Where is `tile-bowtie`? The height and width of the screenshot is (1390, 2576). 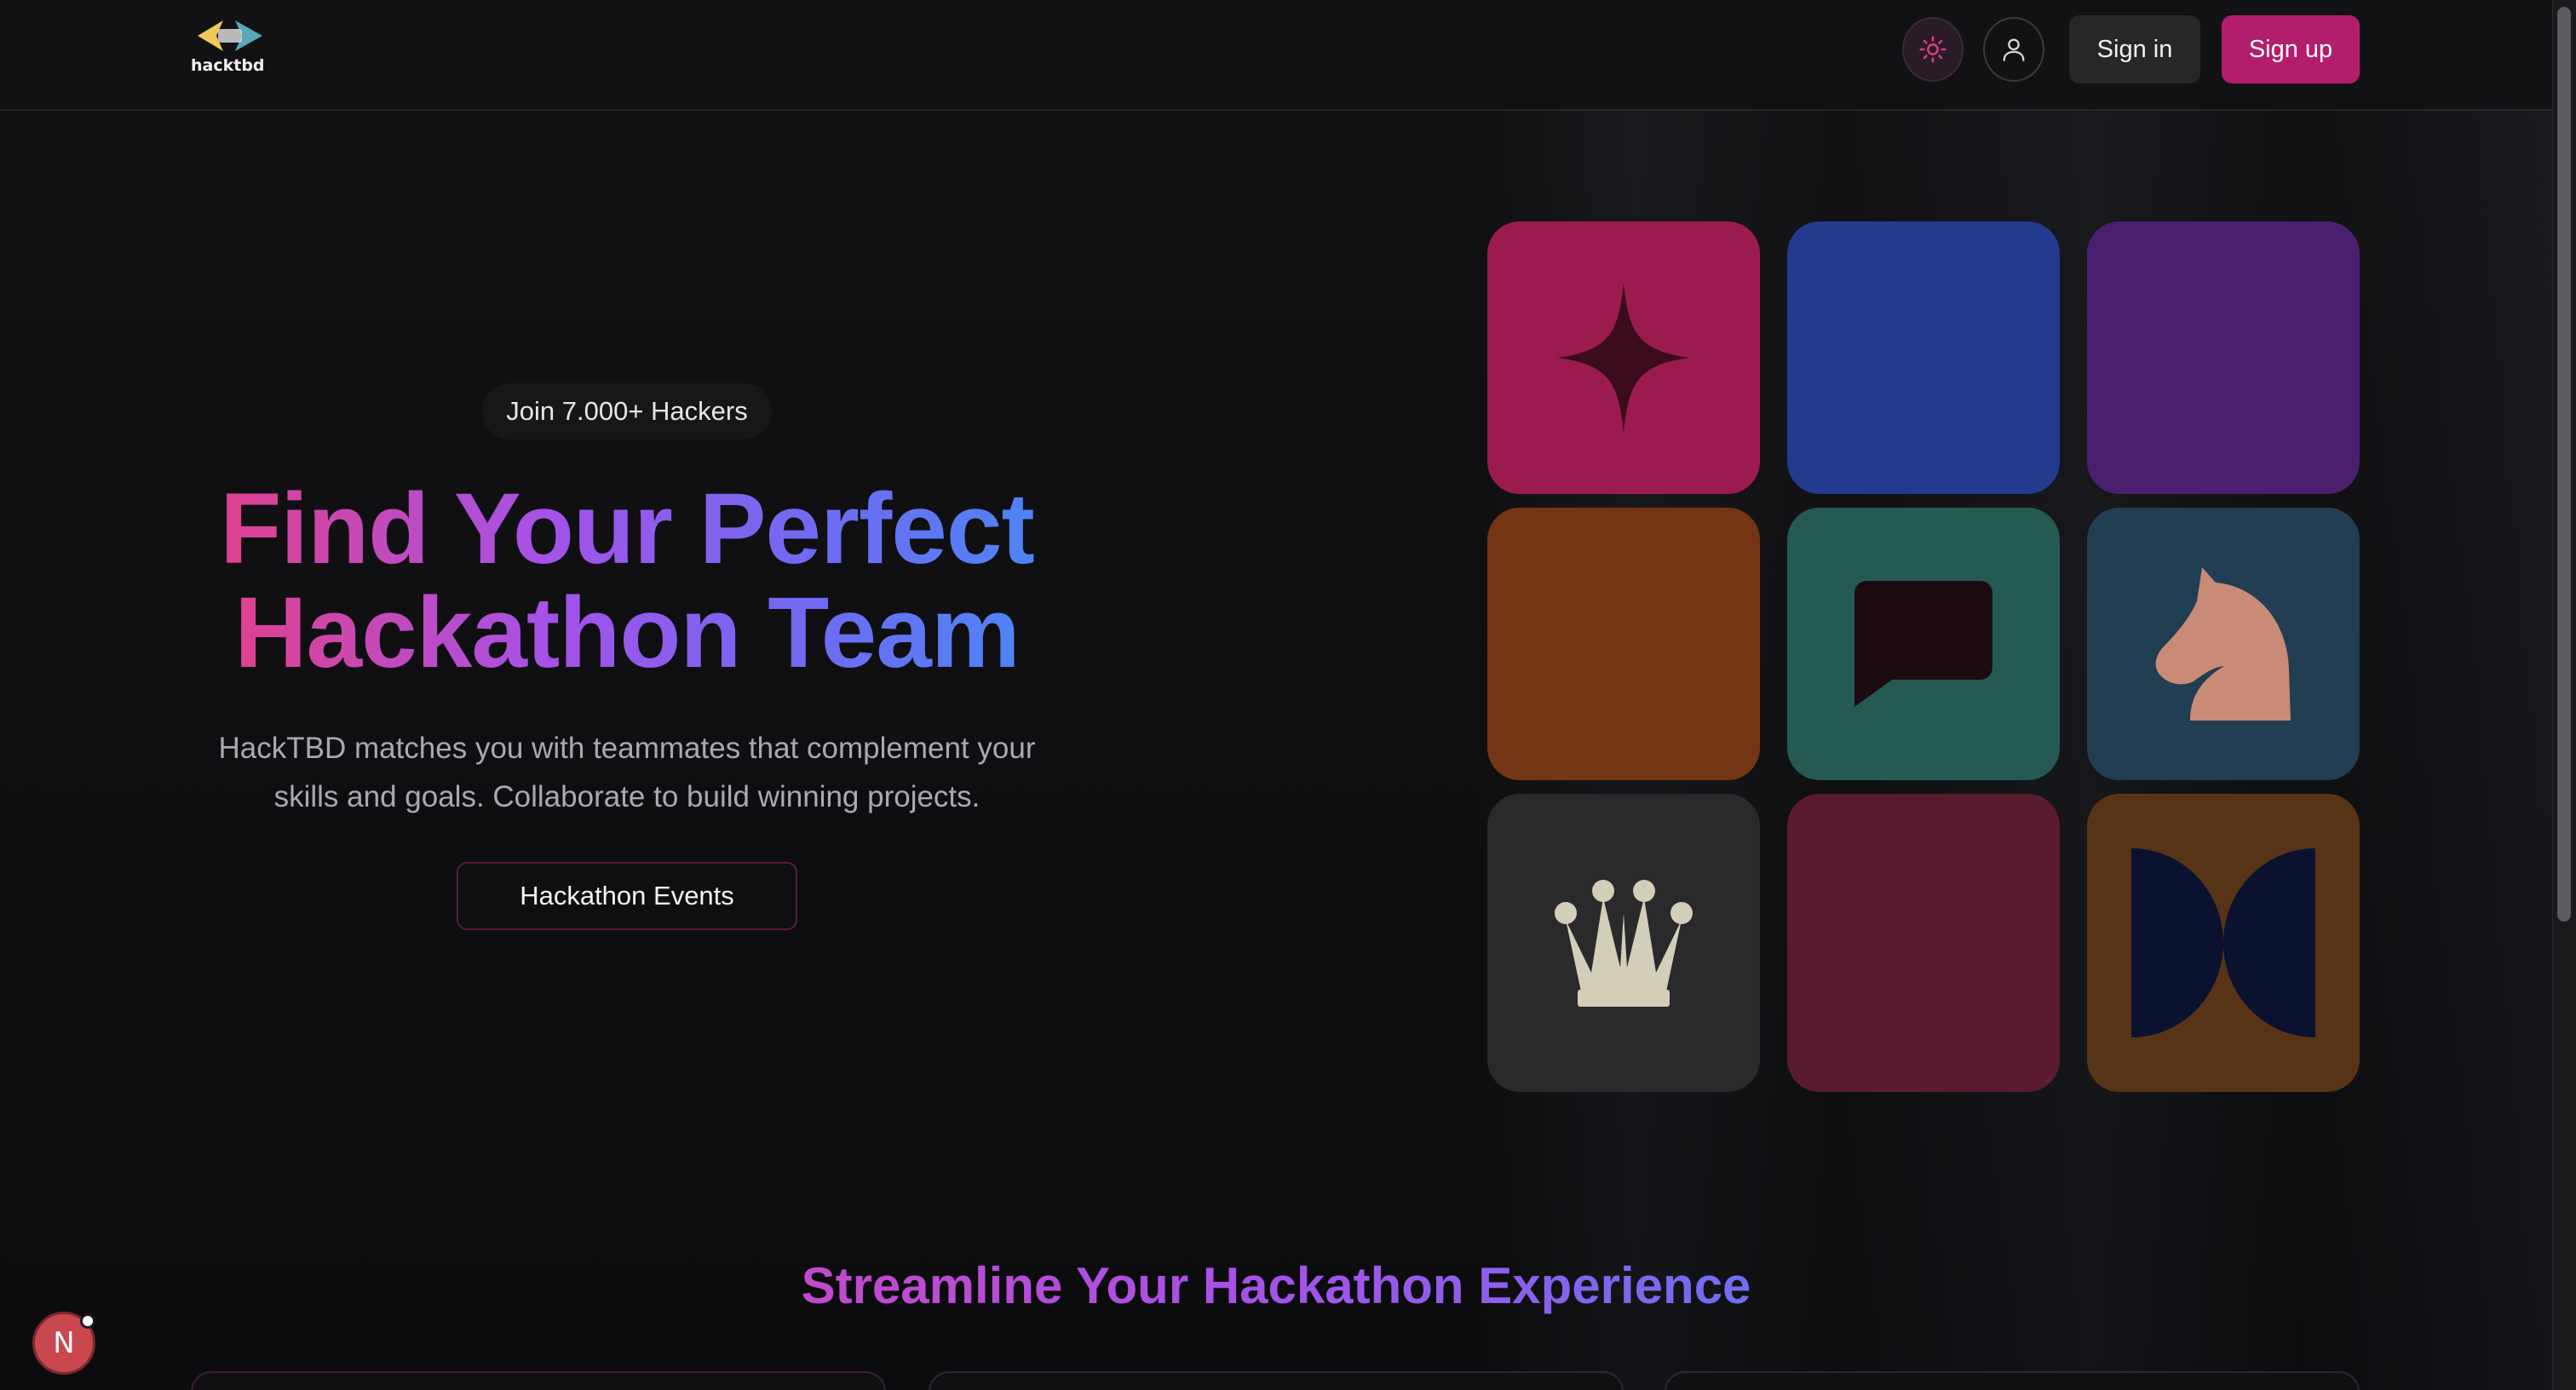
tile-bowtie is located at coordinates (2224, 943).